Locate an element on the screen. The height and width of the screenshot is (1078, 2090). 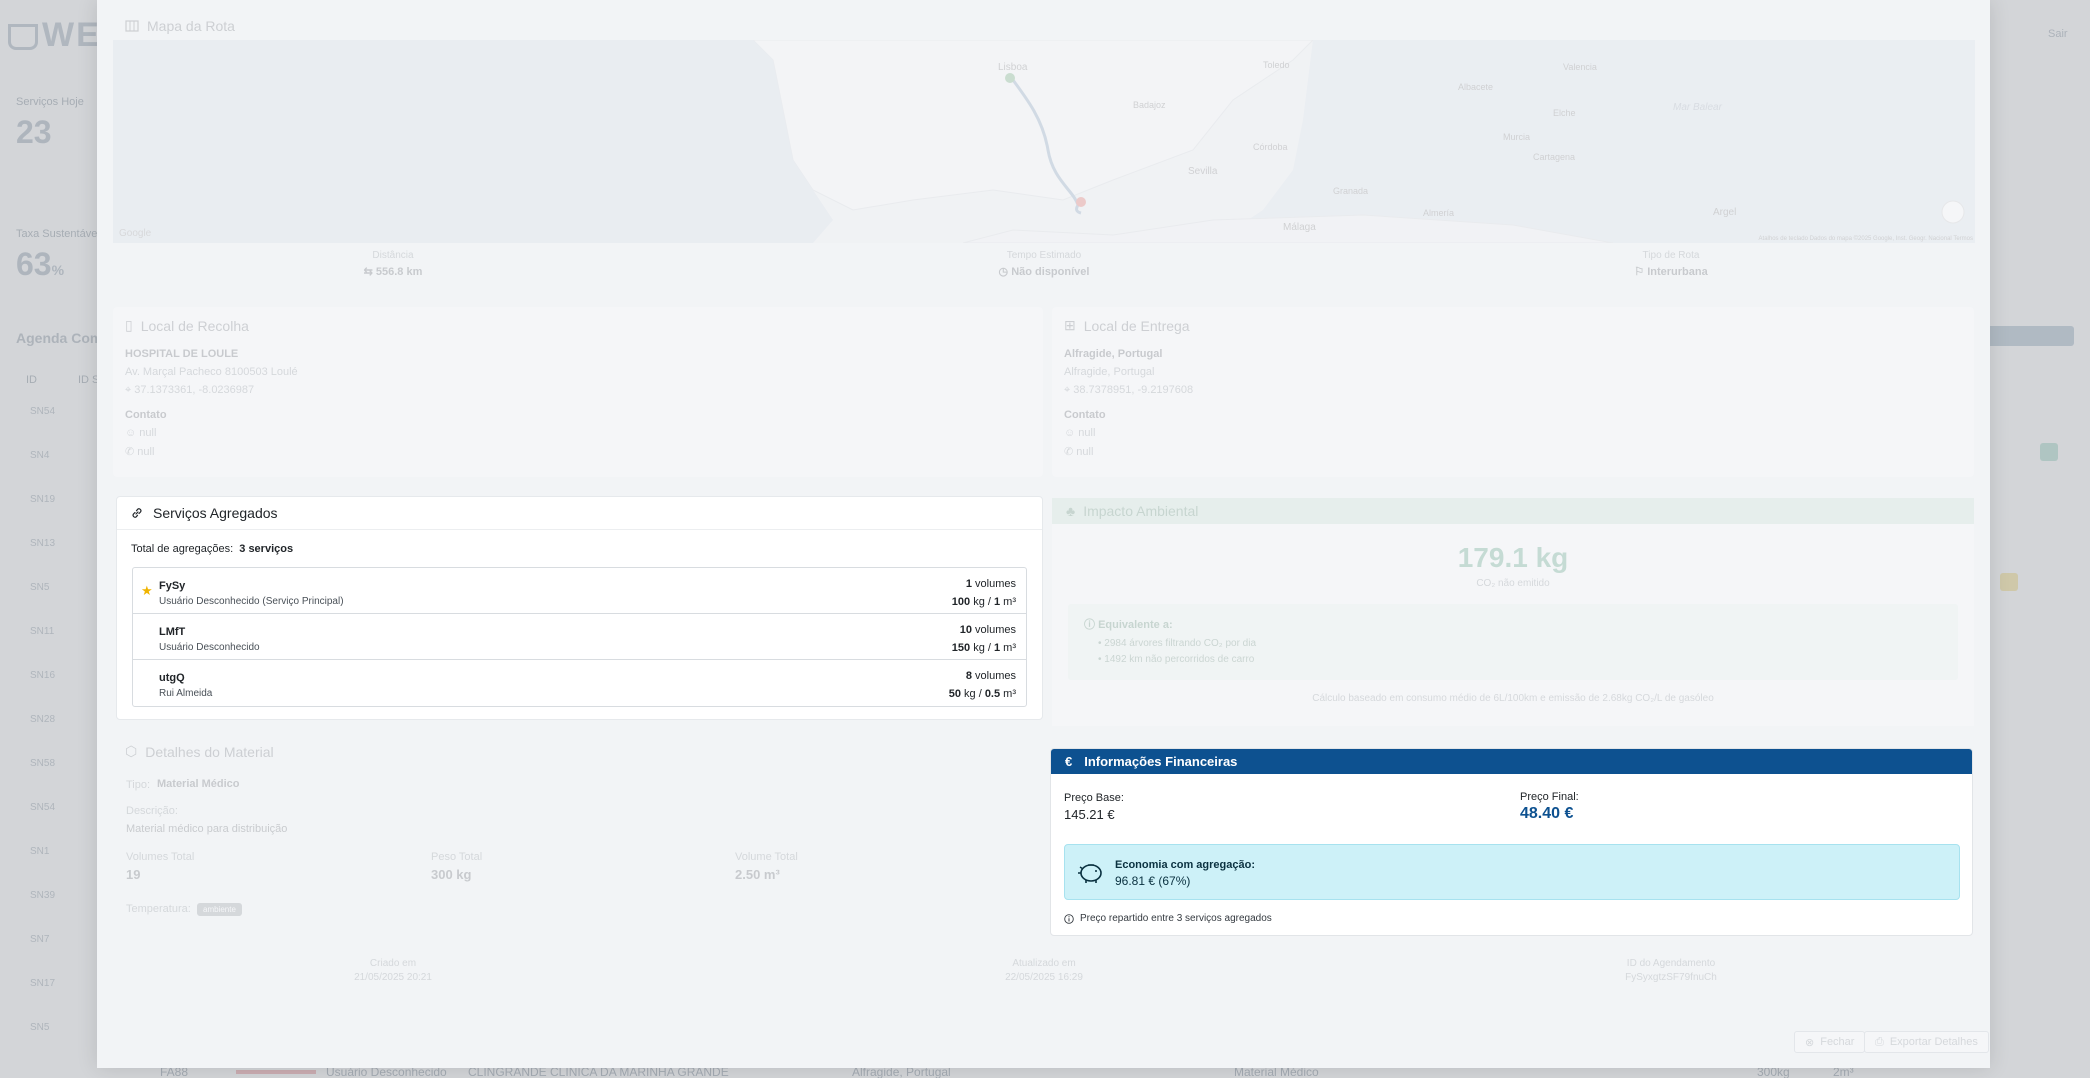
map-label: Almería is located at coordinates (1438, 213).